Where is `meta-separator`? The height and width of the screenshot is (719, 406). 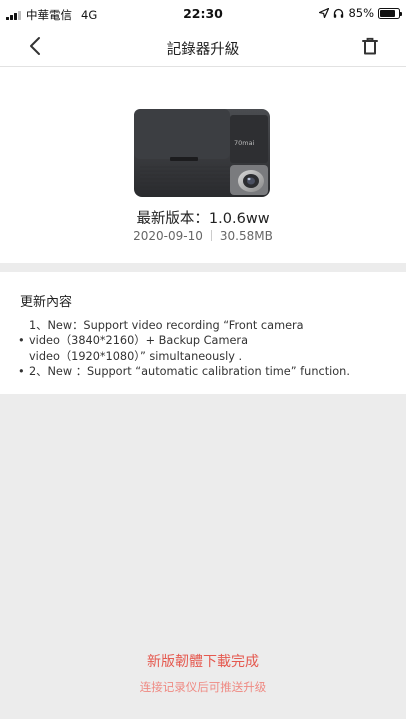
meta-separator is located at coordinates (211, 235).